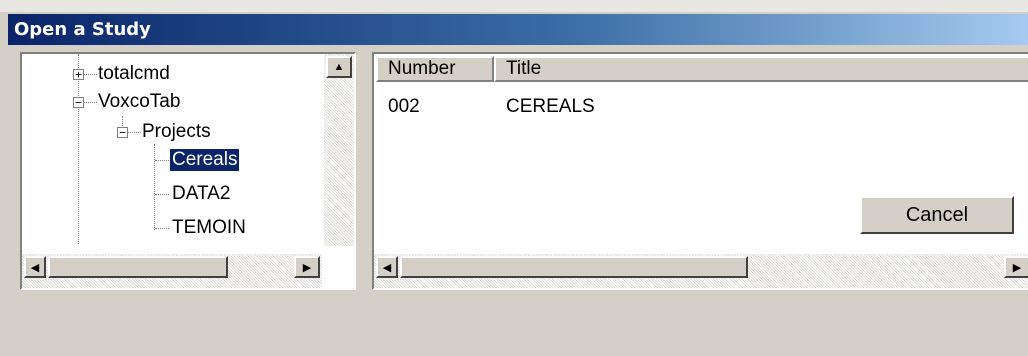 This screenshot has height=356, width=1028. What do you see at coordinates (138, 267) in the screenshot?
I see `tree-scroll-thumb` at bounding box center [138, 267].